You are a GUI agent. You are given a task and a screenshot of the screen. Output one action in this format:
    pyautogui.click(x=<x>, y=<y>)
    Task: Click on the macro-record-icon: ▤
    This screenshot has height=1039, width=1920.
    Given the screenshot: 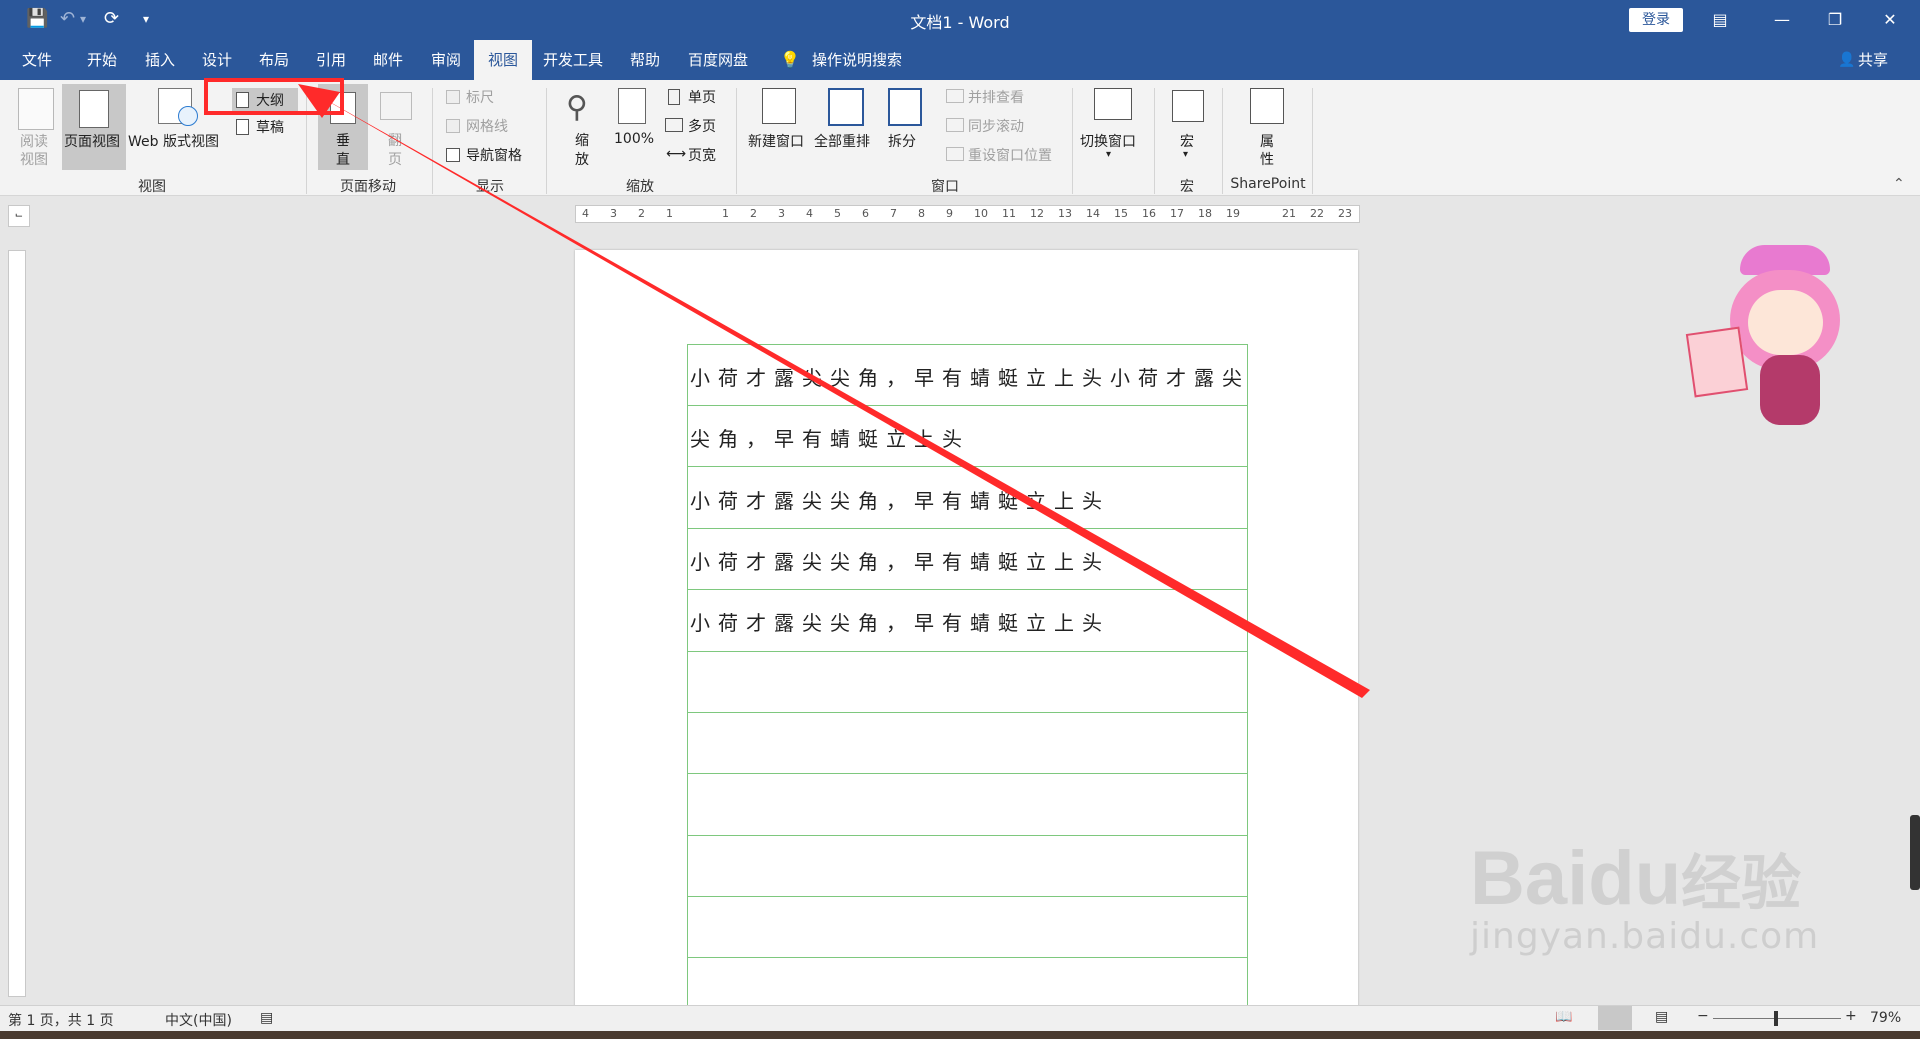 What is the action you would take?
    pyautogui.click(x=266, y=1018)
    